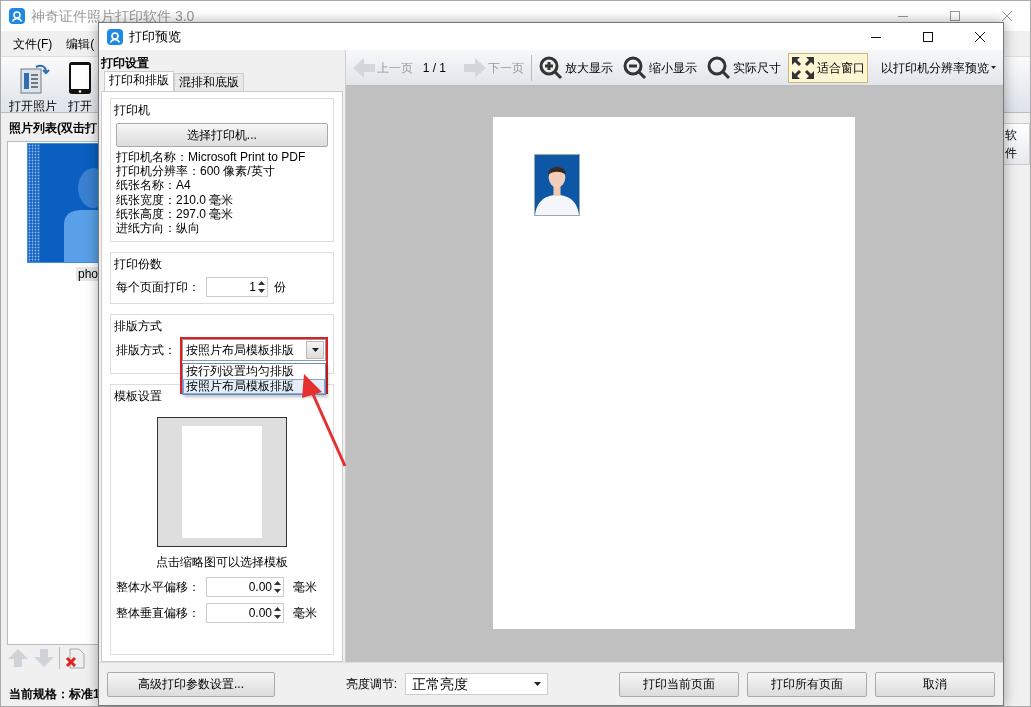 Image resolution: width=1031 pixels, height=707 pixels. Describe the element at coordinates (63, 203) in the screenshot. I see `photo-thumbnail` at that location.